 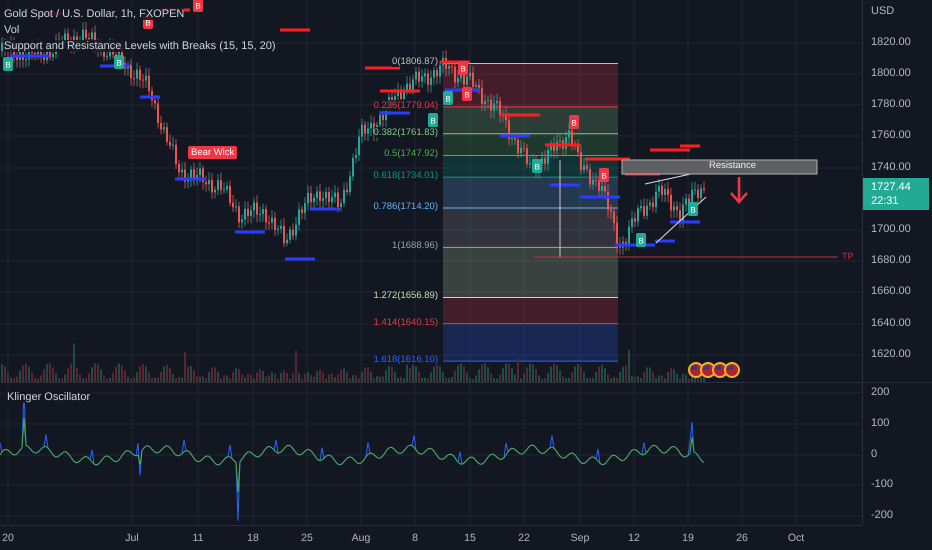 I want to click on fib-level-label: 0.236(1779.04), so click(x=406, y=105).